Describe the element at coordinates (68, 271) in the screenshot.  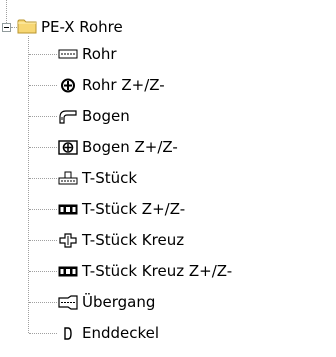
I see `cross-tee-tolerance-icon` at that location.